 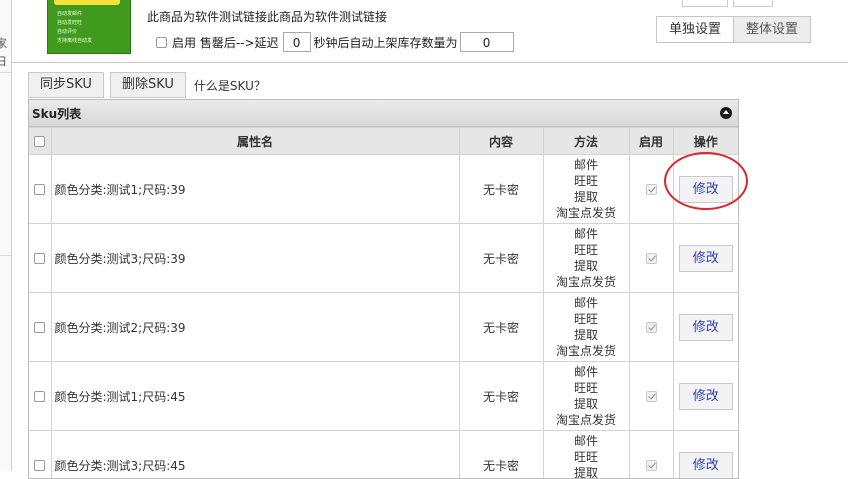 What do you see at coordinates (255, 455) in the screenshot?
I see `sku-attribute: 颜色分类:测试3;尺码:45` at bounding box center [255, 455].